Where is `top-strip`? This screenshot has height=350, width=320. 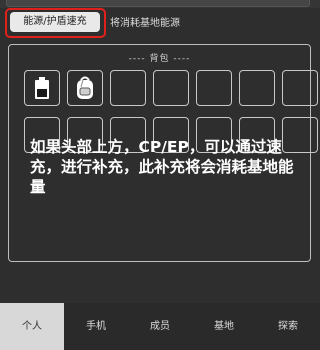 top-strip is located at coordinates (160, 4).